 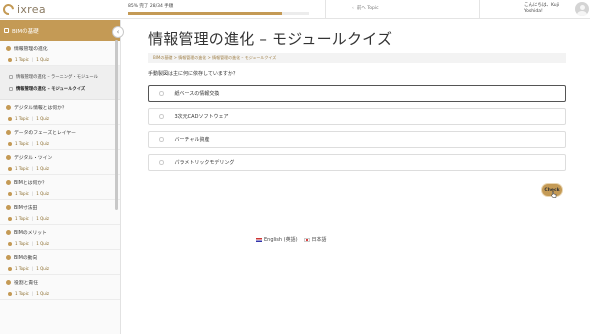 I want to click on section-title: 情報管理の進化, so click(x=31, y=49).